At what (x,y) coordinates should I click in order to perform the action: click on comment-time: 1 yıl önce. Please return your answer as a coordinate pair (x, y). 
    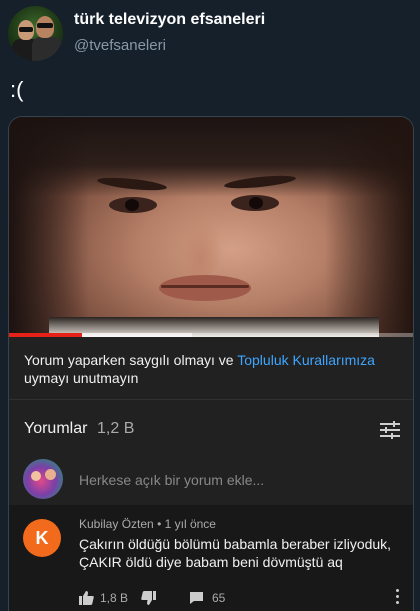
    Looking at the image, I should click on (190, 524).